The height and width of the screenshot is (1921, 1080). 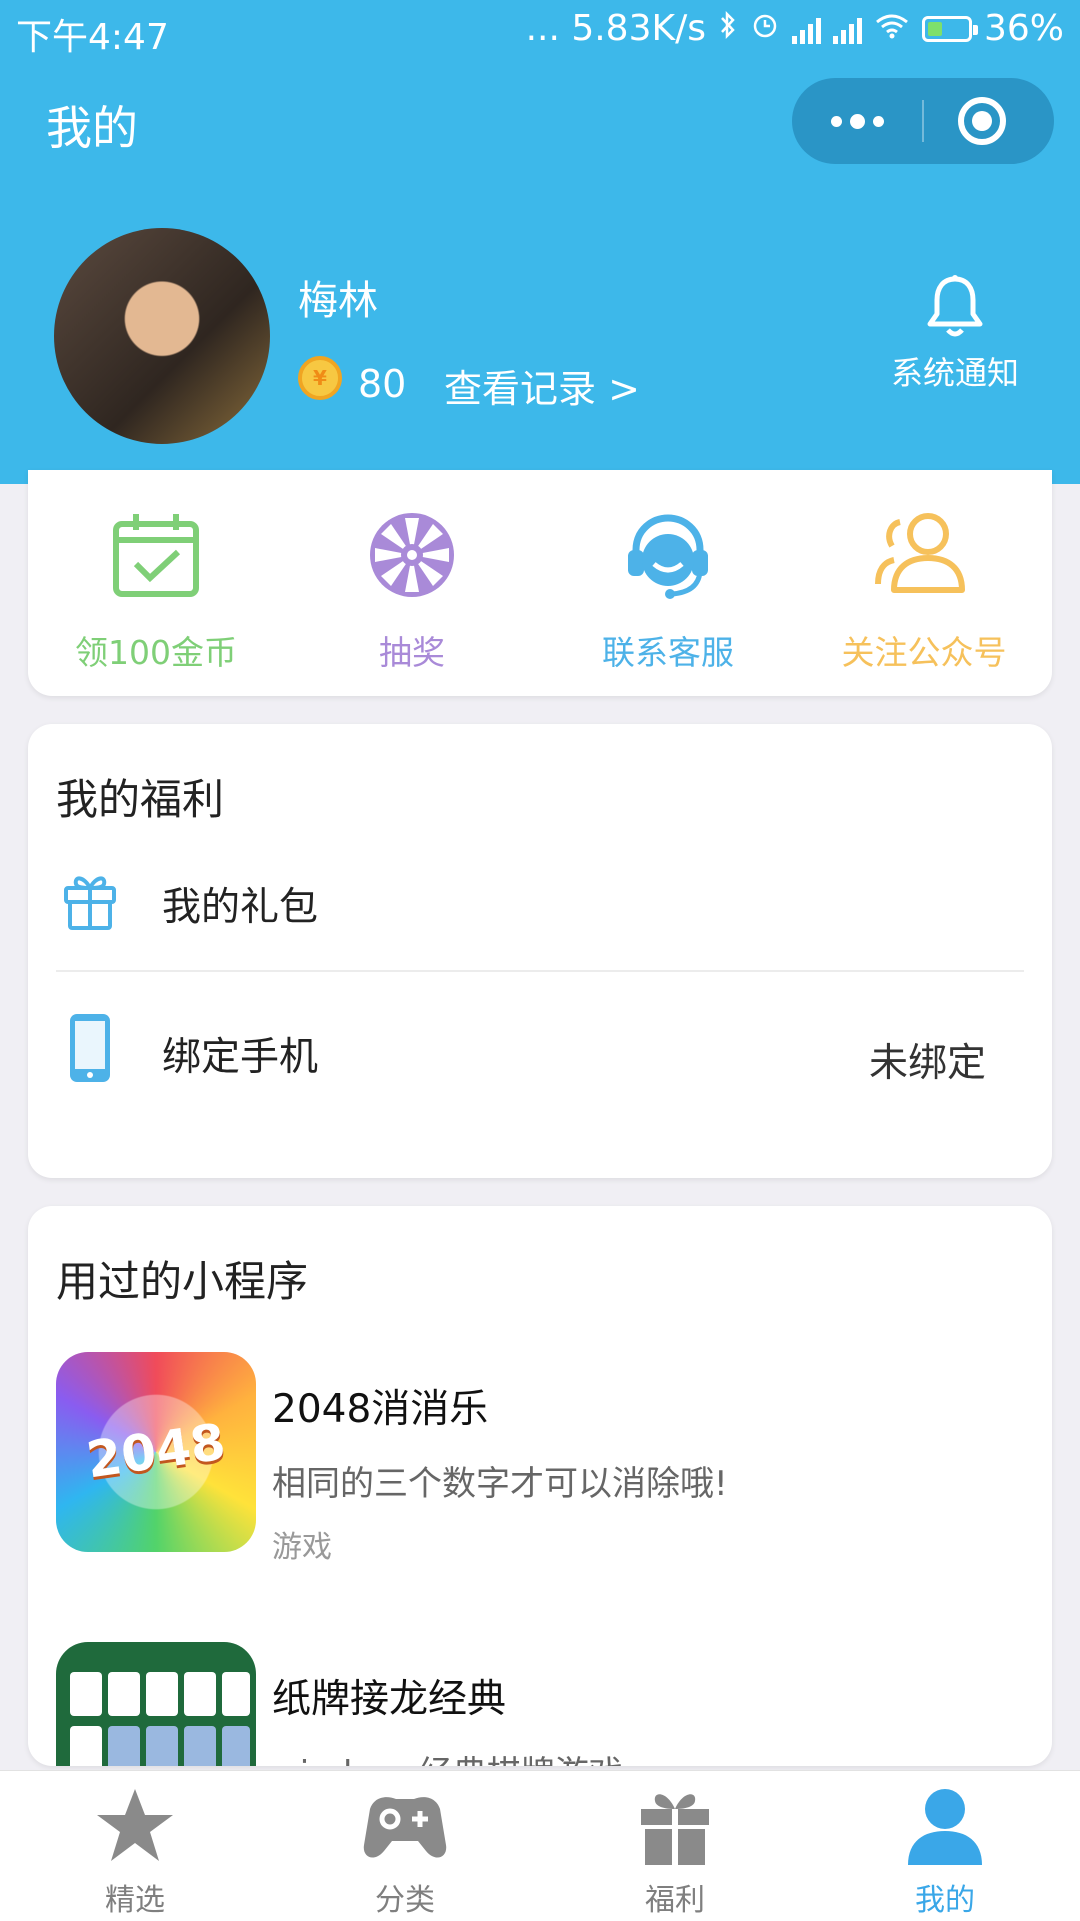 What do you see at coordinates (836, 121) in the screenshot?
I see `more-icon` at bounding box center [836, 121].